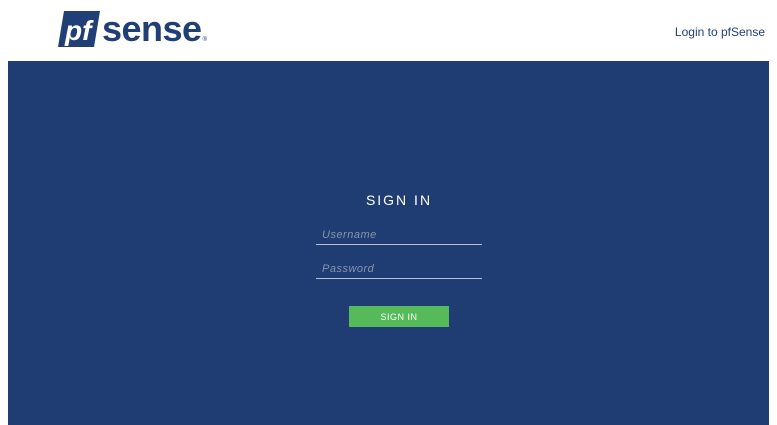 The height and width of the screenshot is (425, 777). I want to click on logo-mark-text: pf, so click(79, 30).